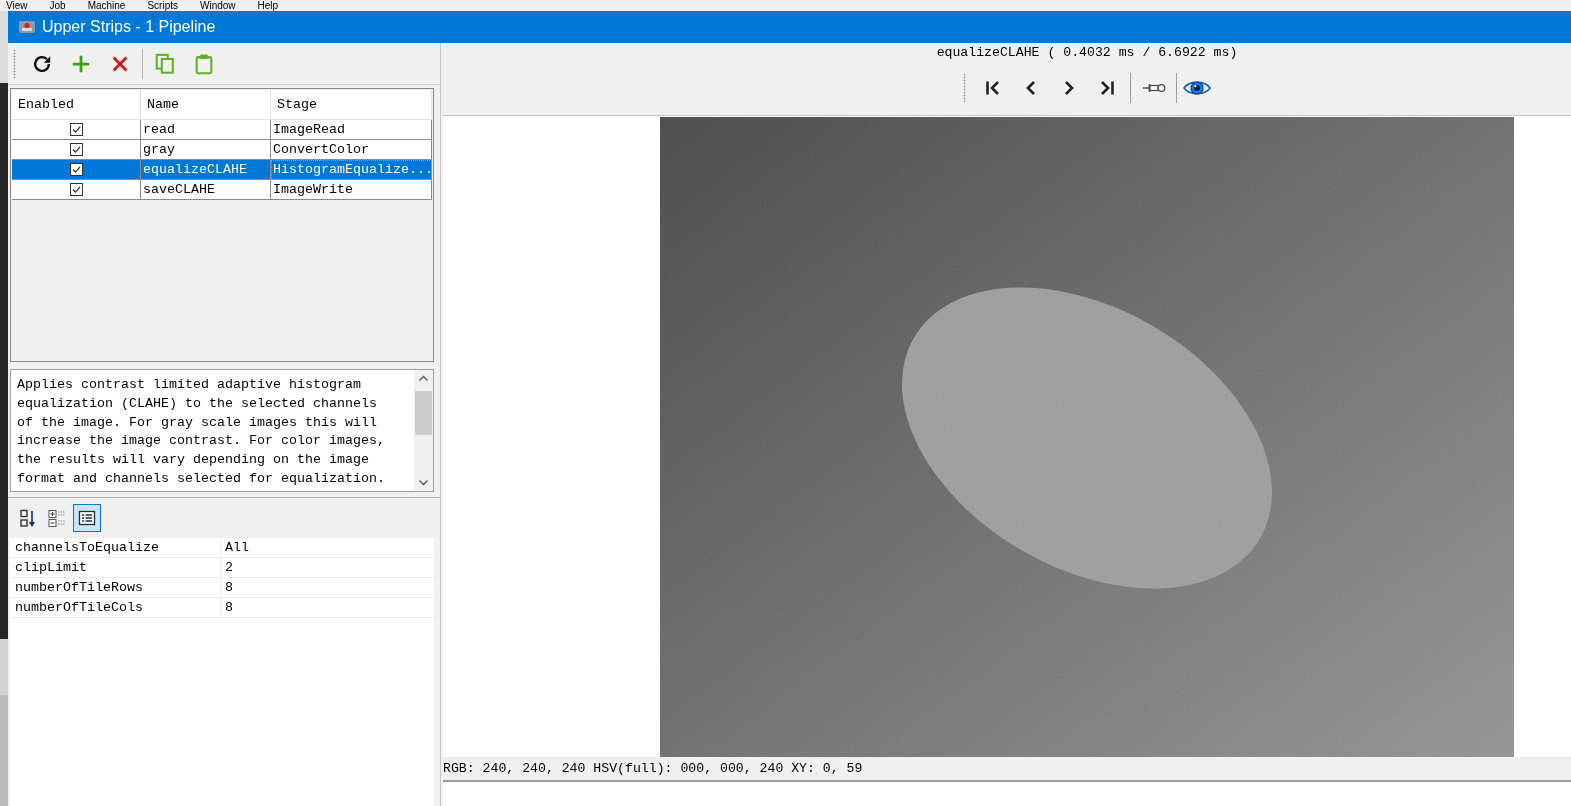  What do you see at coordinates (51, 568) in the screenshot?
I see `property-name: clipLimit` at bounding box center [51, 568].